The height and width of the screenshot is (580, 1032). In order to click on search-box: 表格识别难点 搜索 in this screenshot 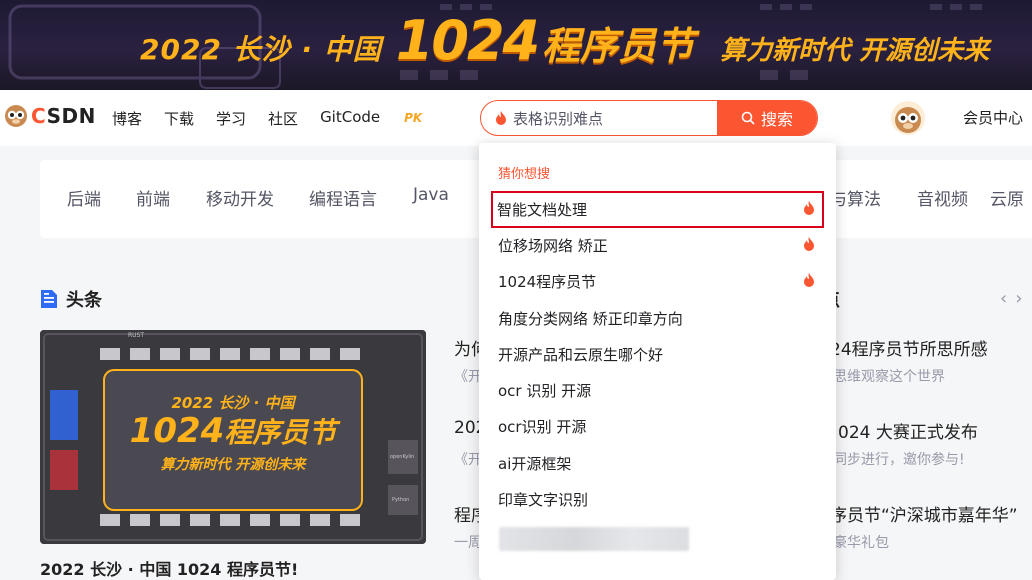, I will do `click(649, 118)`.